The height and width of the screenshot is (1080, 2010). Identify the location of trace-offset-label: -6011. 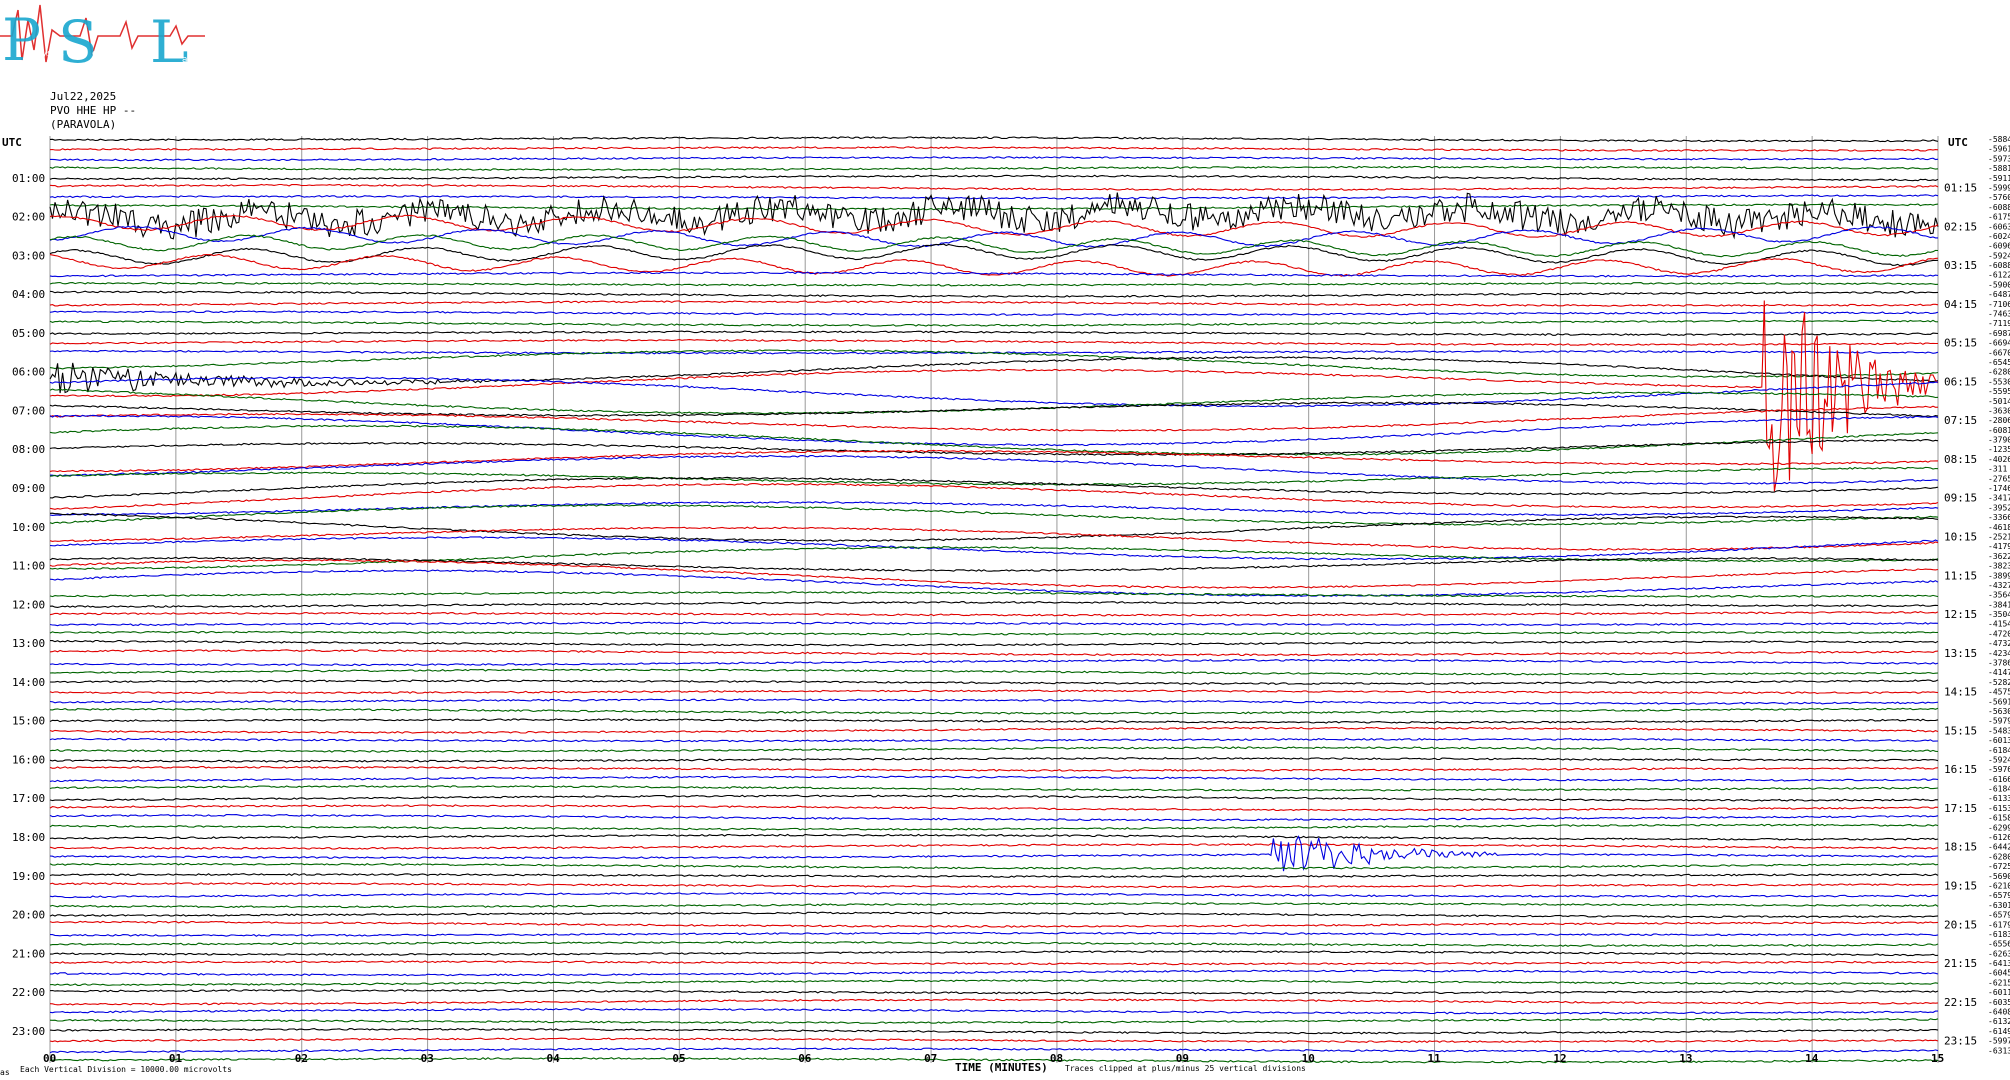
(1999, 992).